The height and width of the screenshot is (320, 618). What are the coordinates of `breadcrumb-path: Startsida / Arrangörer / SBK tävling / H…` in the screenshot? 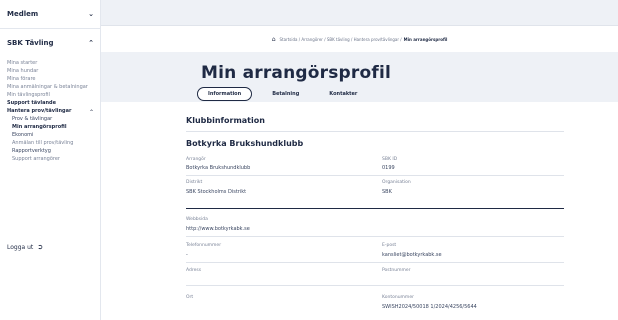 It's located at (341, 39).